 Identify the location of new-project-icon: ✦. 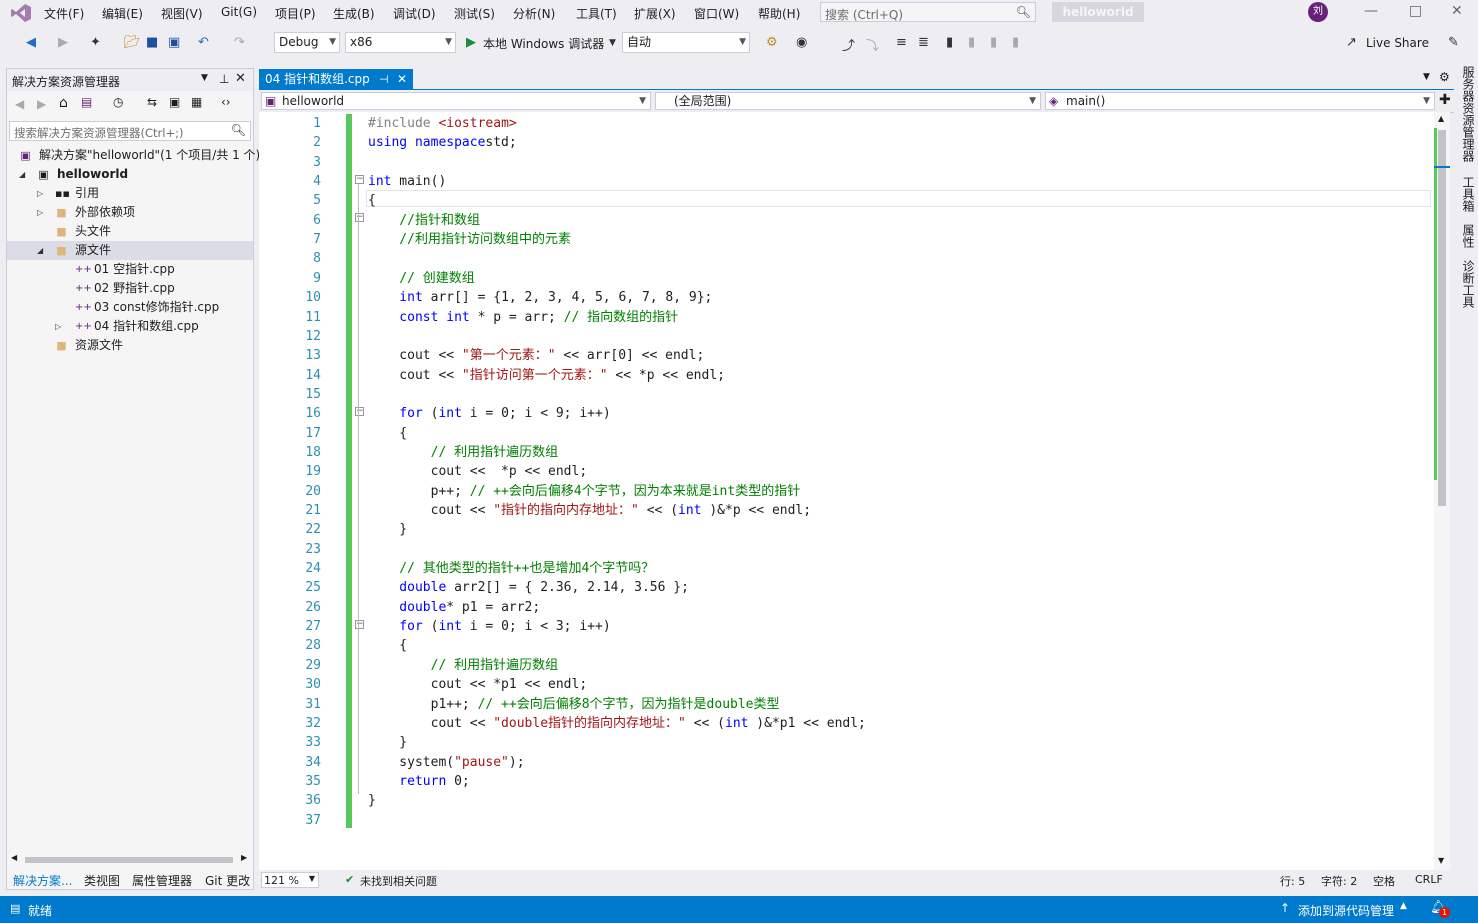
(95, 42).